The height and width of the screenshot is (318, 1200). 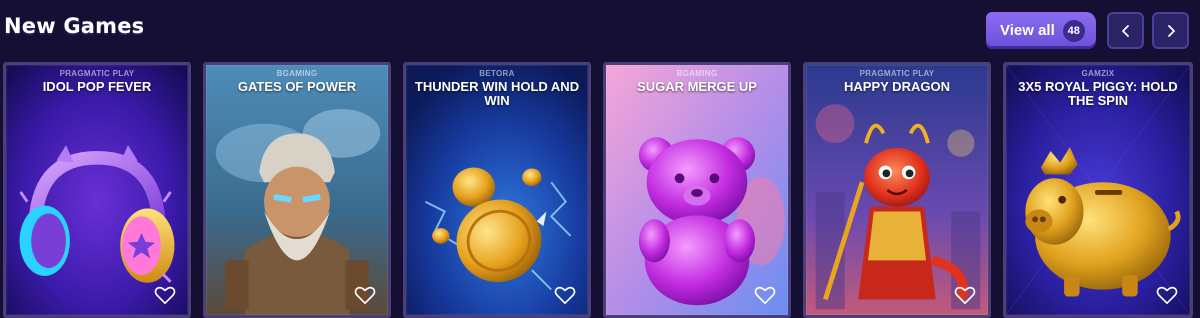 I want to click on game-title: SUGAR MERGE UP, so click(x=697, y=86).